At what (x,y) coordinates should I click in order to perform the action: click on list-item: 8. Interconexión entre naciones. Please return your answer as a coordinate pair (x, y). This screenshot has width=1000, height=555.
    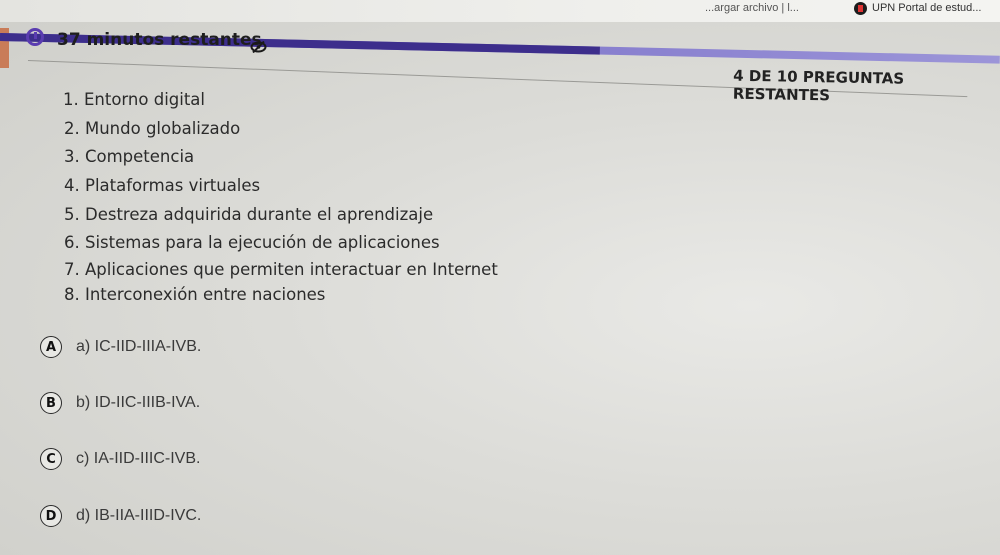
    Looking at the image, I should click on (195, 294).